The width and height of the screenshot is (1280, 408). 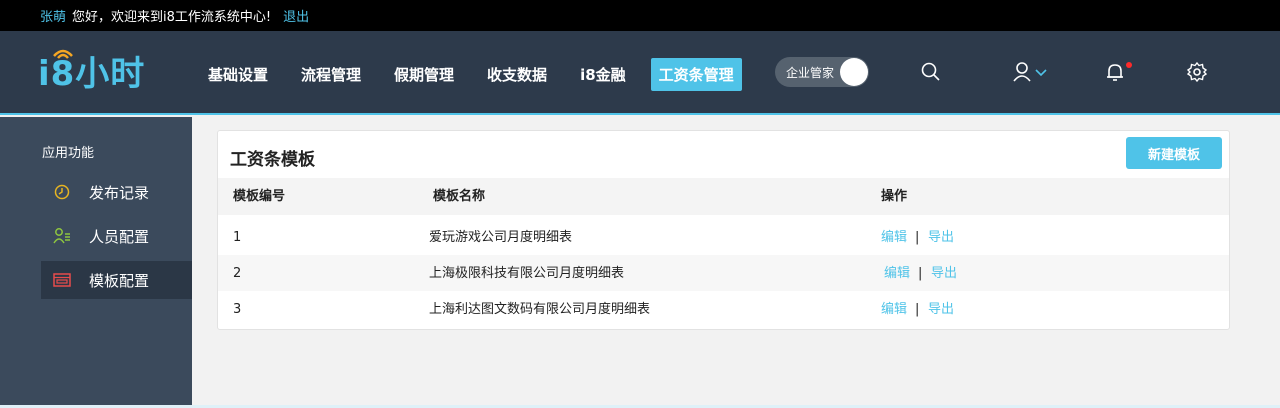 What do you see at coordinates (237, 309) in the screenshot?
I see `row-id: 3` at bounding box center [237, 309].